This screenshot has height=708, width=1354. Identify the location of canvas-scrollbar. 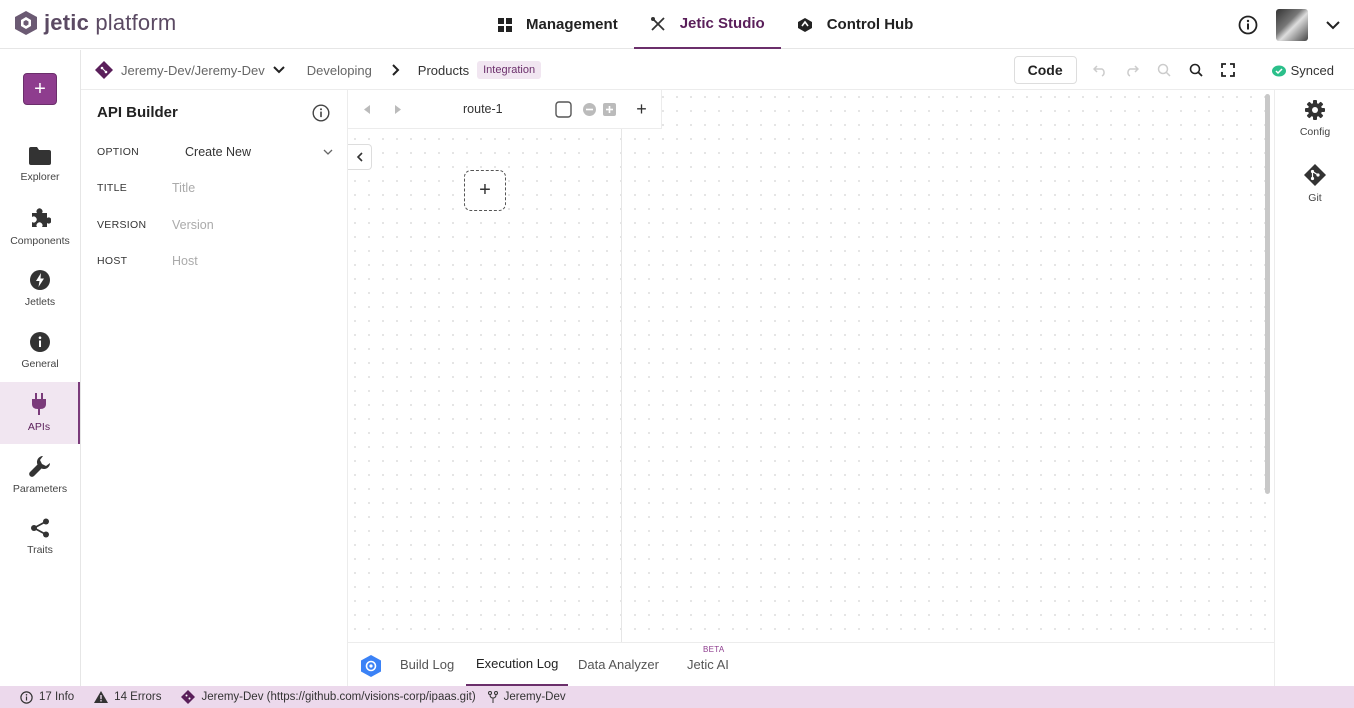
(1267, 294).